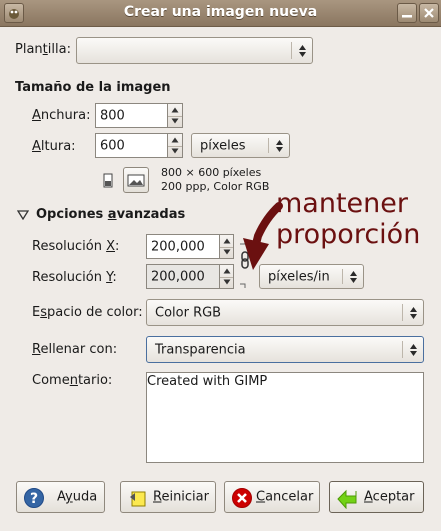 This screenshot has width=441, height=531. I want to click on size-unit-combo: píxeles, so click(240, 145).